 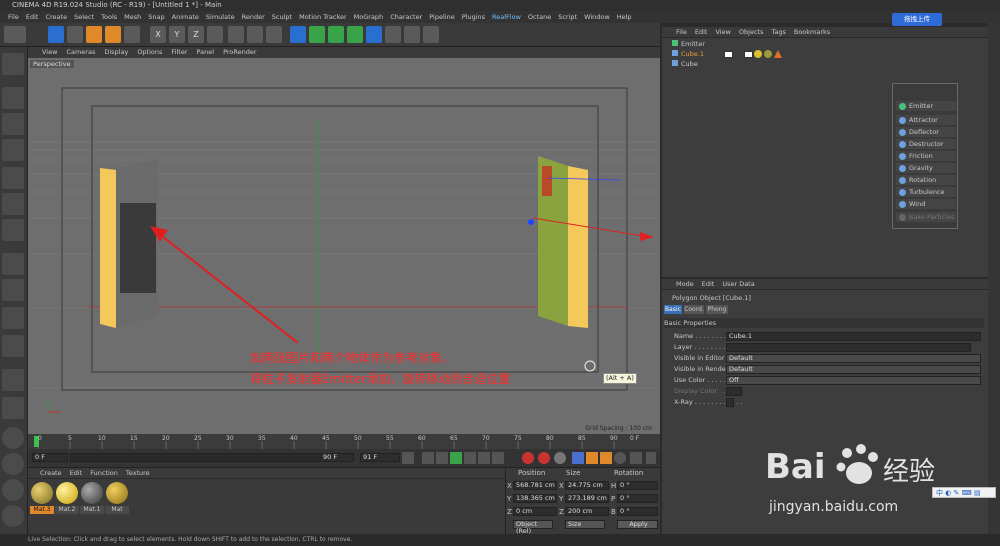 What do you see at coordinates (13, 230) in the screenshot?
I see `polygons-mode-icon` at bounding box center [13, 230].